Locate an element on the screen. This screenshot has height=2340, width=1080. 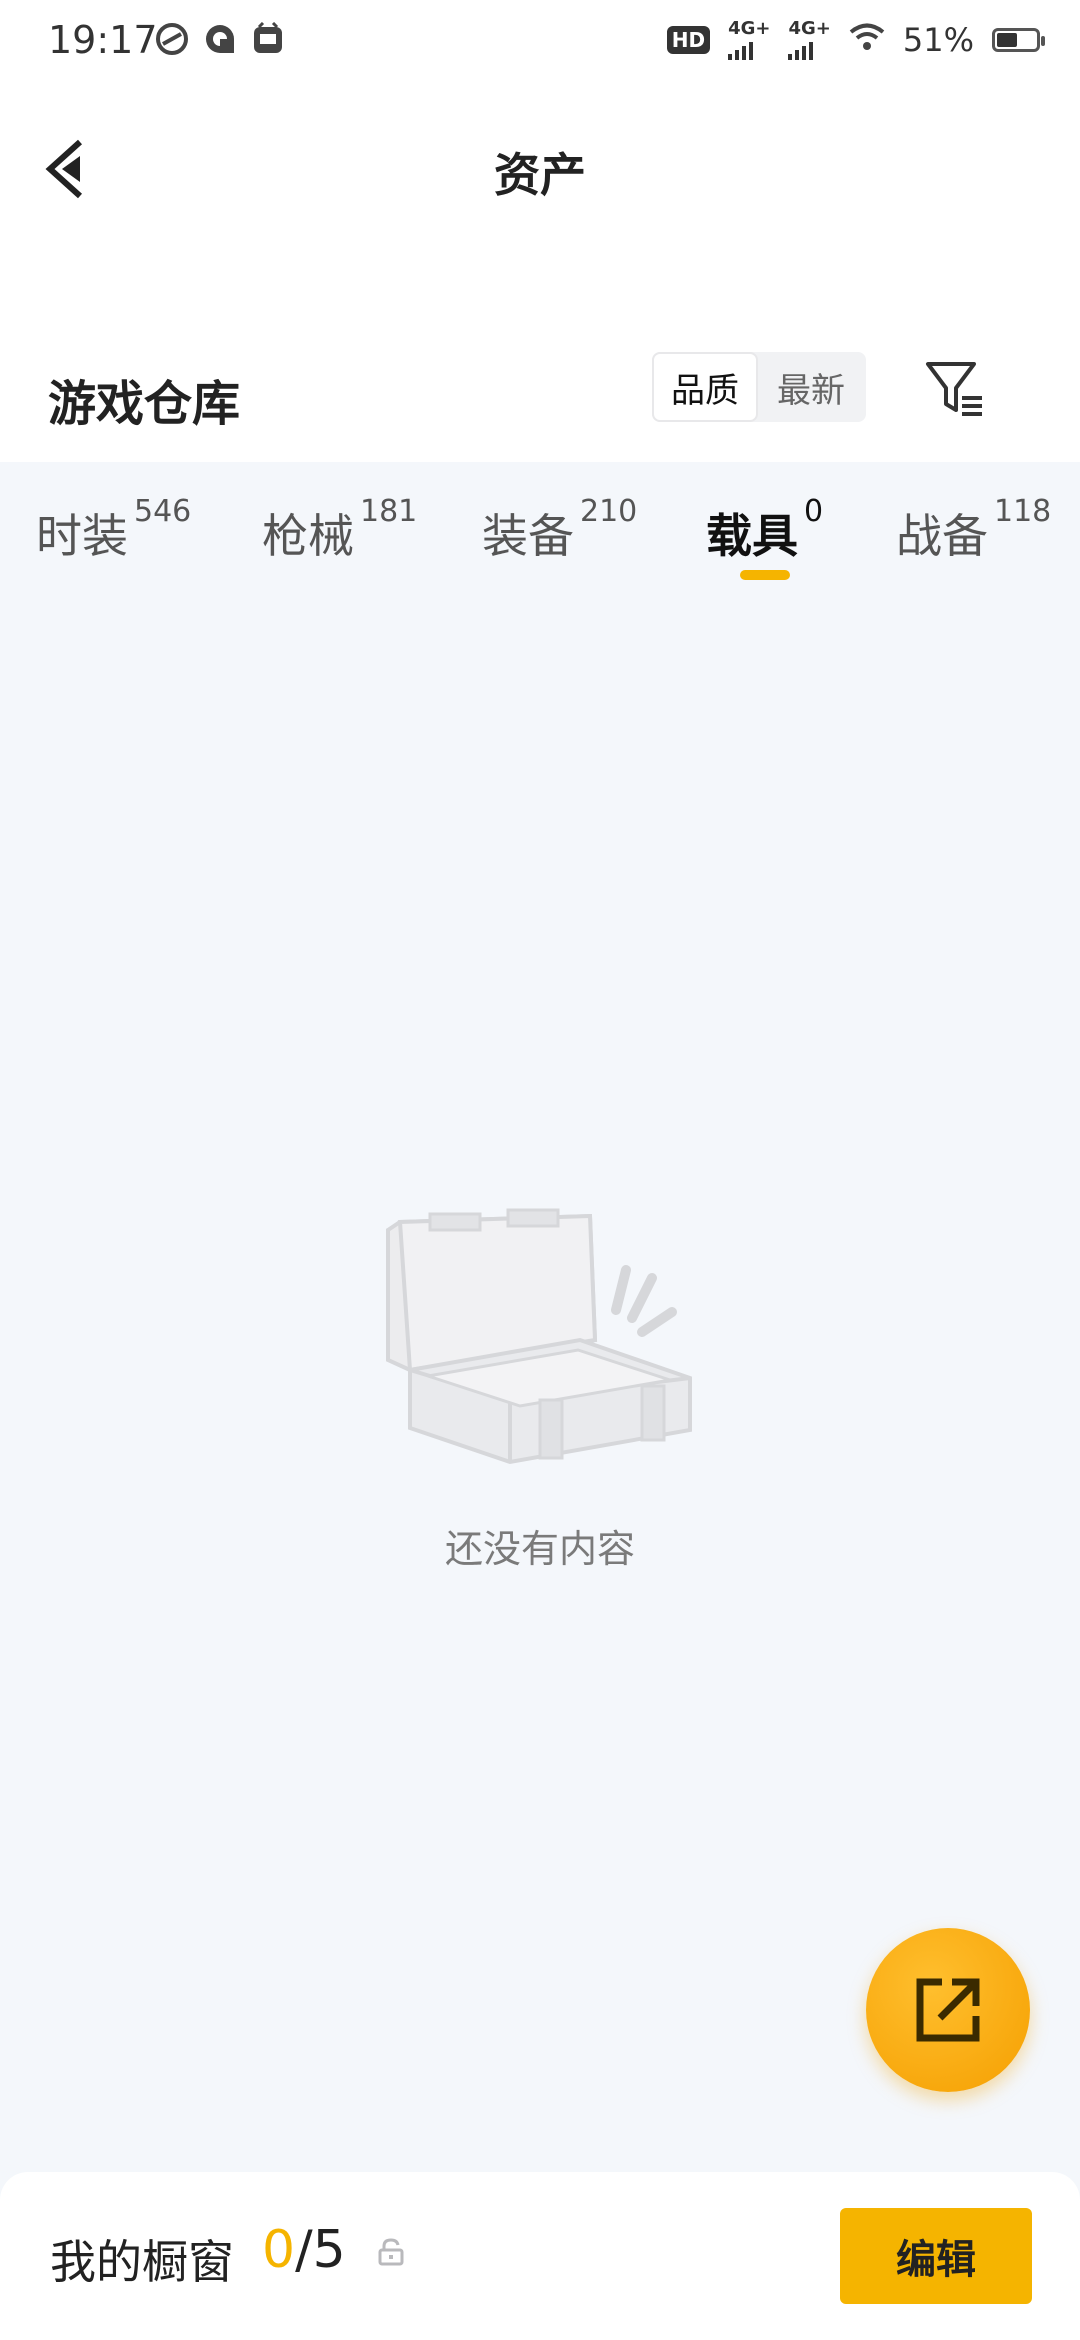
status-indicators: HD 4G+ 4G+ 51% is located at coordinates (855, 40).